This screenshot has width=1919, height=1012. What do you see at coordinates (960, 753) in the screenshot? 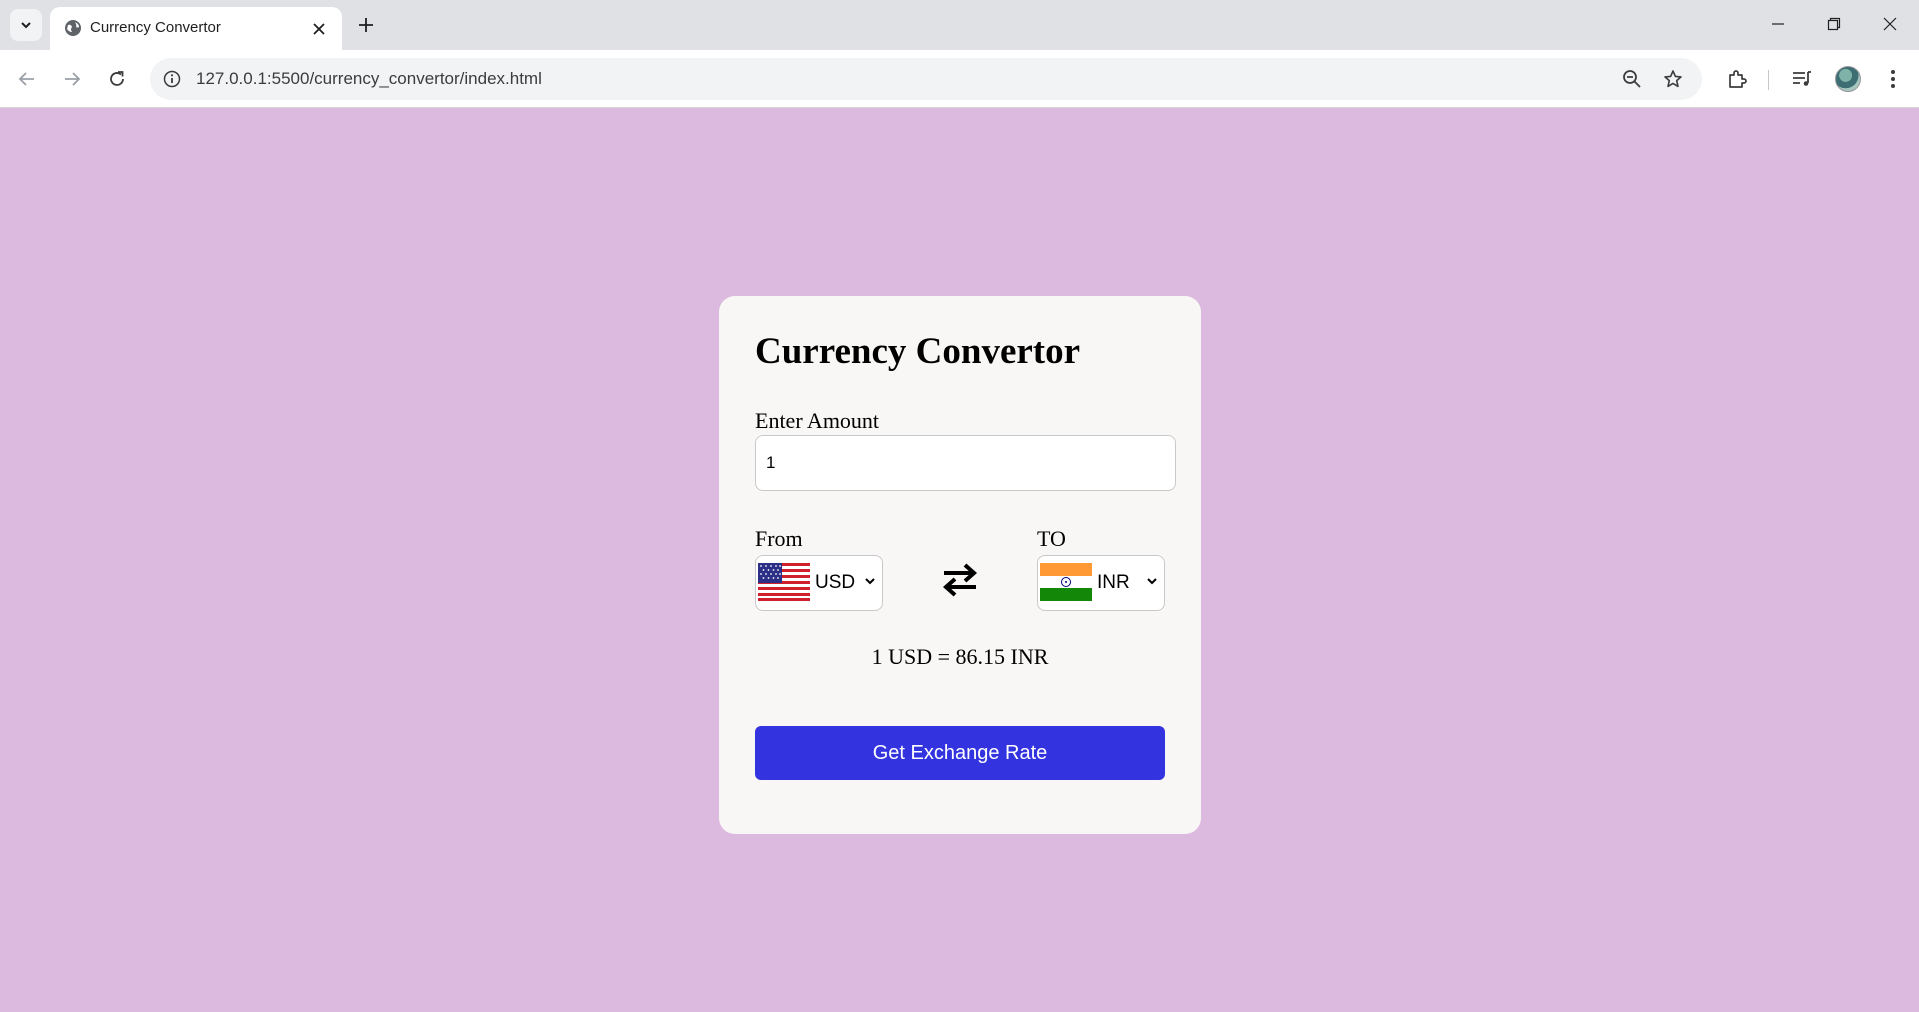
I see `get-exchange-rate-button: Get Exchange Rate` at bounding box center [960, 753].